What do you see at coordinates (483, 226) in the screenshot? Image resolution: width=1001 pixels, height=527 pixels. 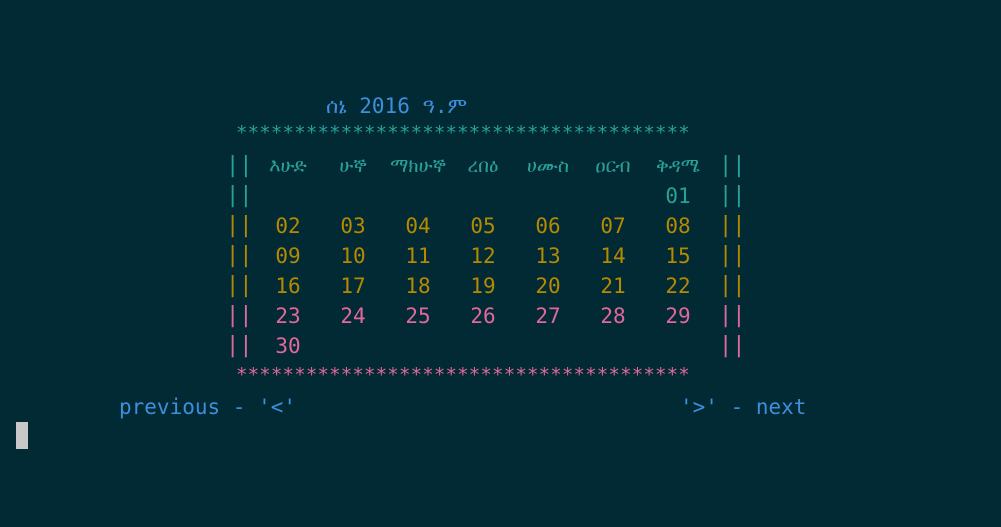 I see `day-cell: 05` at bounding box center [483, 226].